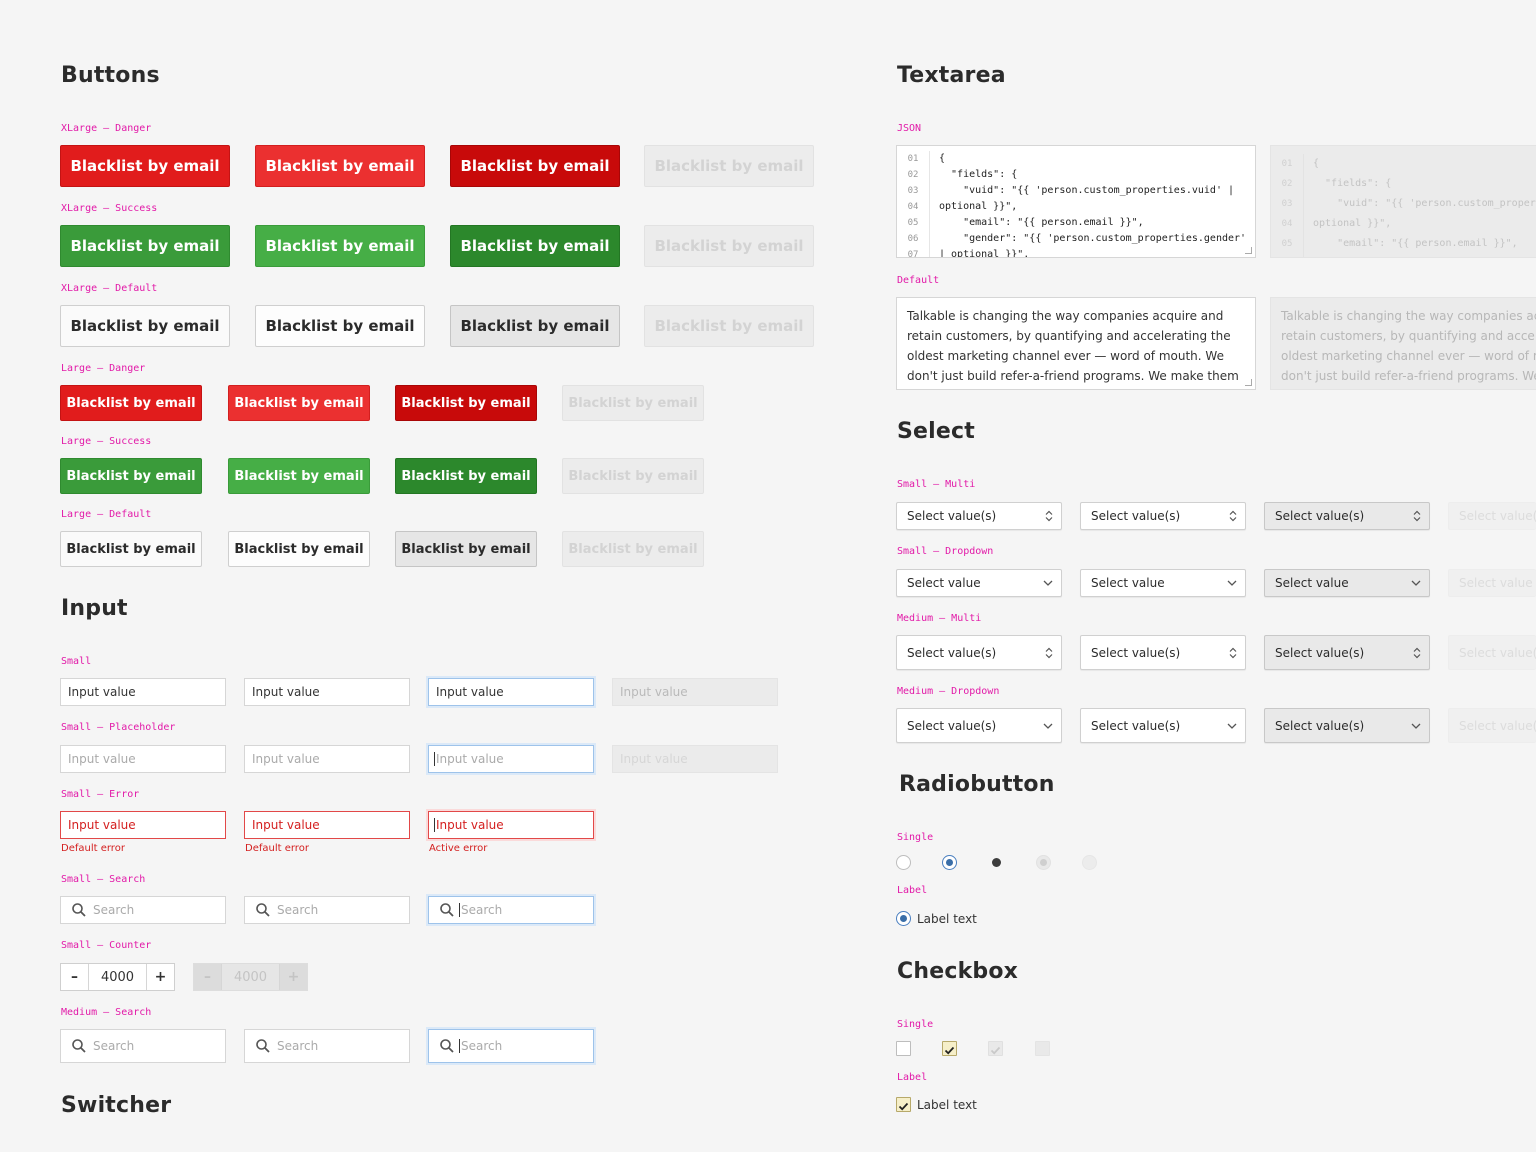 This screenshot has width=1536, height=1152. I want to click on large-success-button-active: Blacklist by email, so click(466, 476).